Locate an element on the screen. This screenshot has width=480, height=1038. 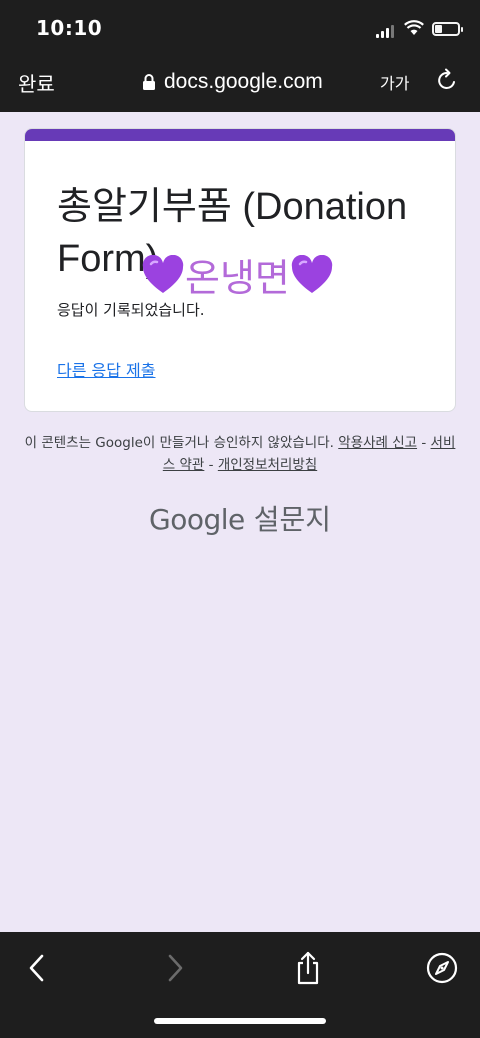
share-icon is located at coordinates (308, 968).